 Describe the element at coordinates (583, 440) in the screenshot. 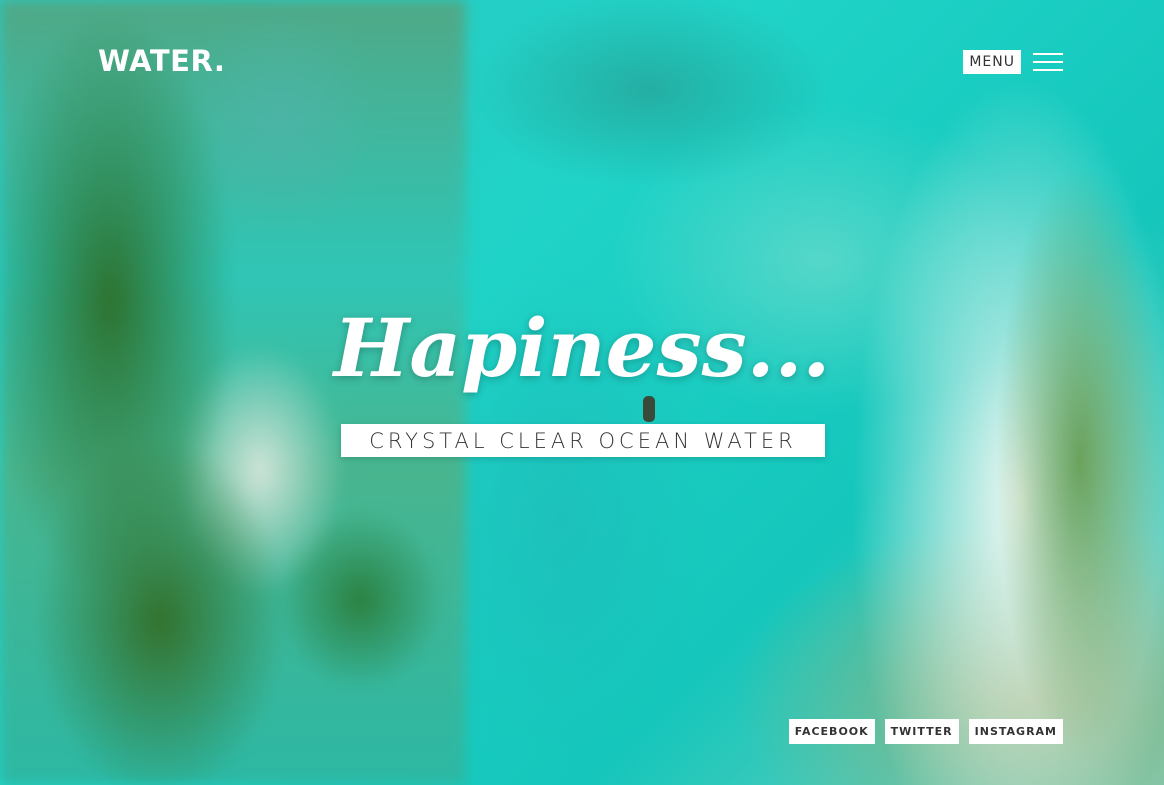

I see `hero-subtitle: CRYSTAL CLEAR OCEAN WATER` at that location.